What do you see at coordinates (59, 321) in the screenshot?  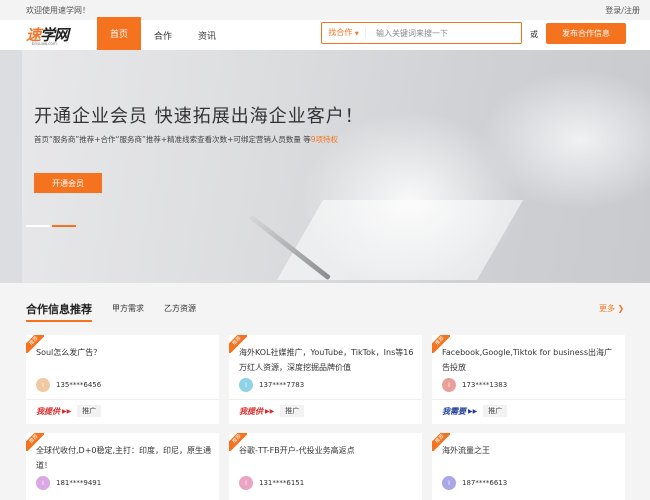 I see `section-title-underline` at bounding box center [59, 321].